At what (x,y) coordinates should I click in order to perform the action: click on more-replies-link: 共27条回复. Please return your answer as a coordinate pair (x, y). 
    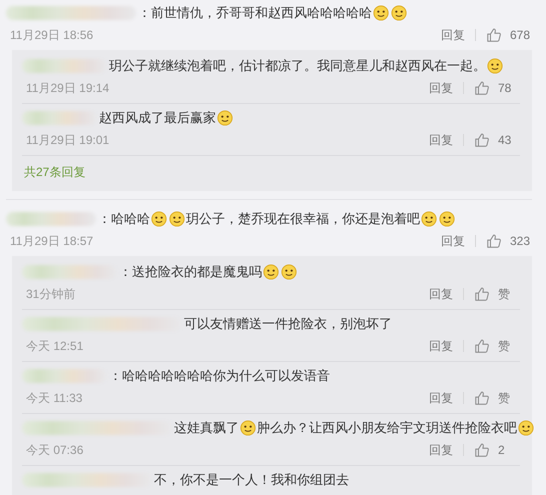
    Looking at the image, I should click on (271, 171).